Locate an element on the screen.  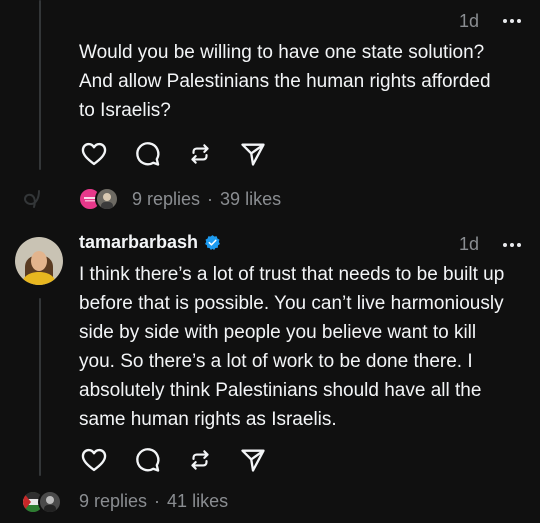
thread-curl-icon is located at coordinates (31, 199).